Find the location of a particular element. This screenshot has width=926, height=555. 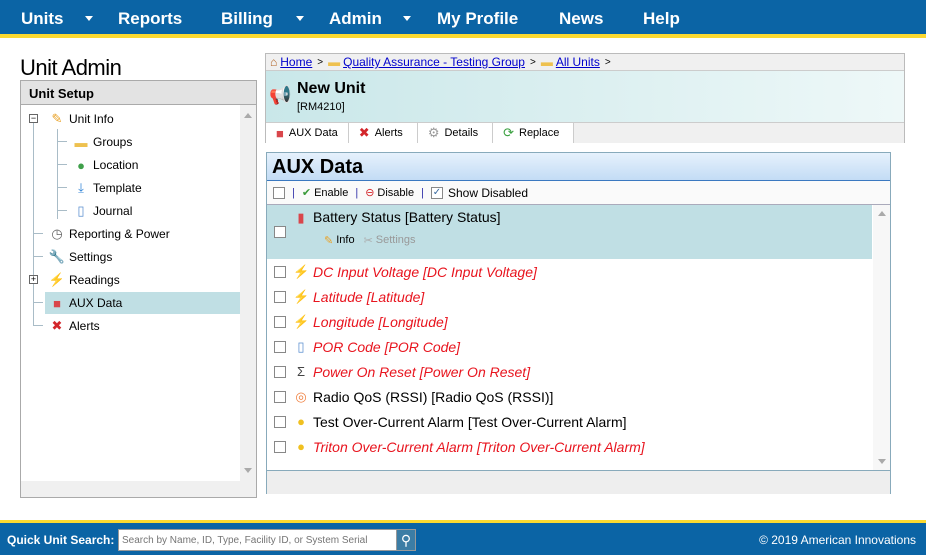

megaphone-icon: 📢 is located at coordinates (280, 95).